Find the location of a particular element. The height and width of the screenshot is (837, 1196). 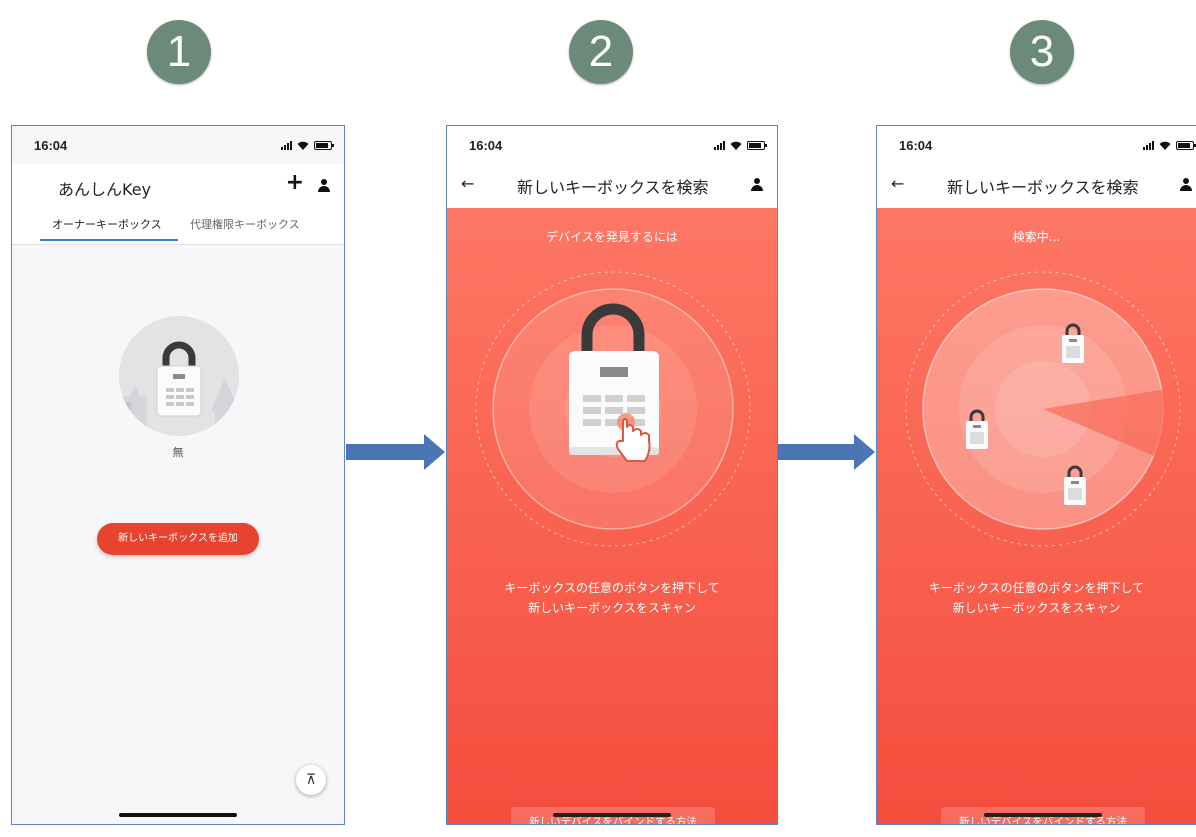

step-badge-1: 1 is located at coordinates (179, 52).